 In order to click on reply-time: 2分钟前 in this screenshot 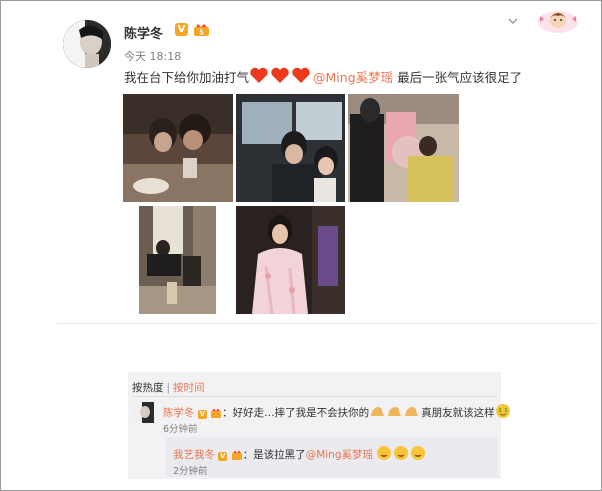, I will do `click(190, 471)`.